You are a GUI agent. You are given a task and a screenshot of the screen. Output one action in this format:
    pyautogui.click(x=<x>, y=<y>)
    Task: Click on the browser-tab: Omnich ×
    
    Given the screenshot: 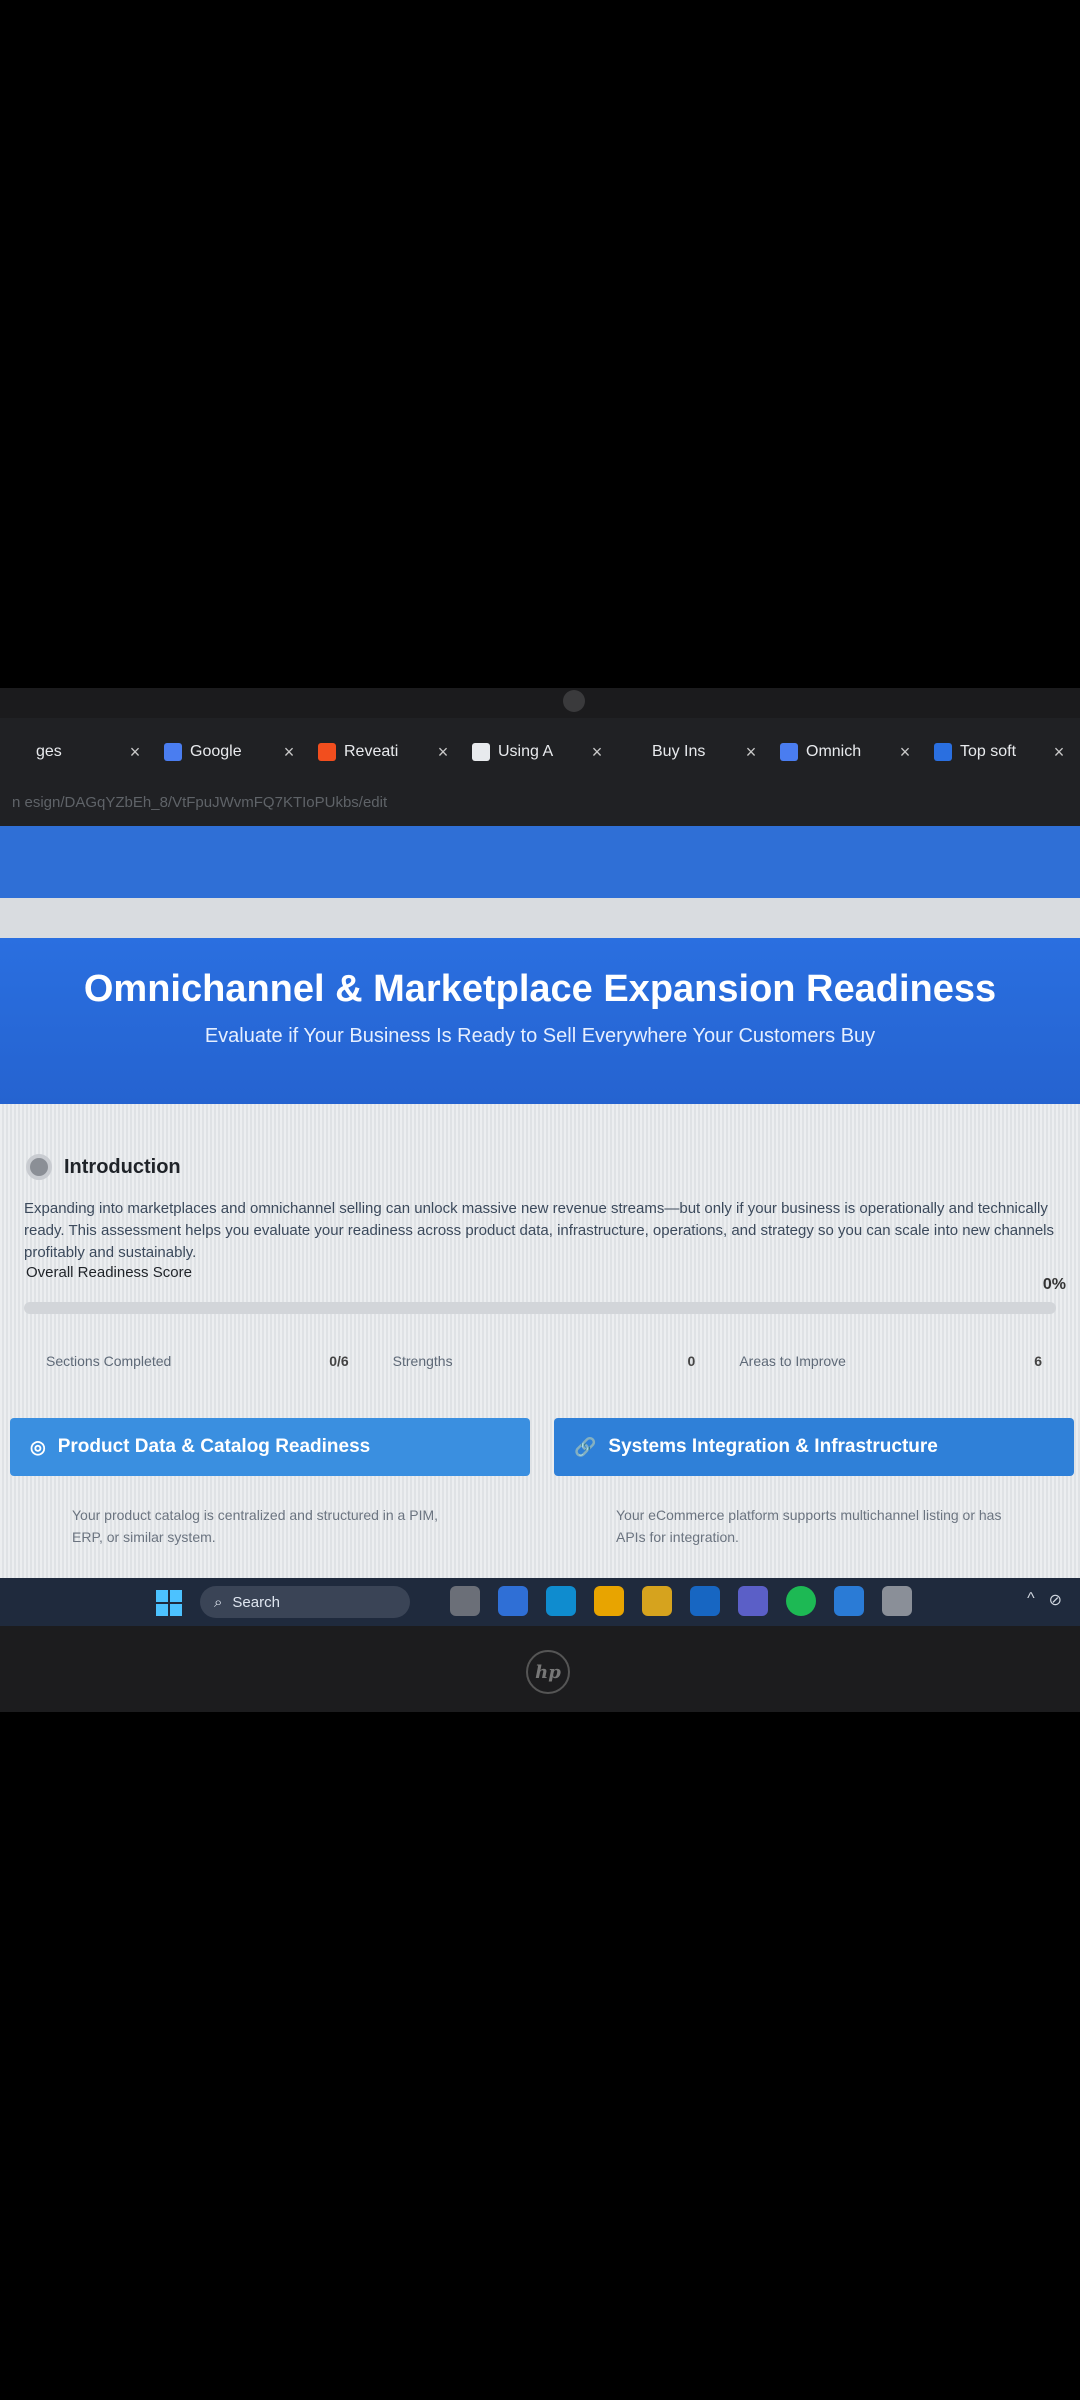 What is the action you would take?
    pyautogui.click(x=847, y=752)
    